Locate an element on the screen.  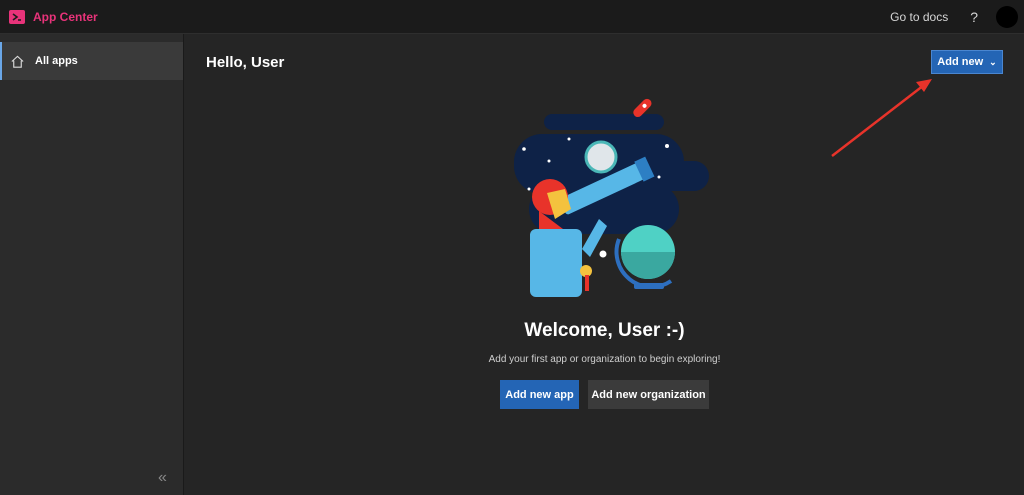
collapse-sidebar-icon: « is located at coordinates (162, 478).